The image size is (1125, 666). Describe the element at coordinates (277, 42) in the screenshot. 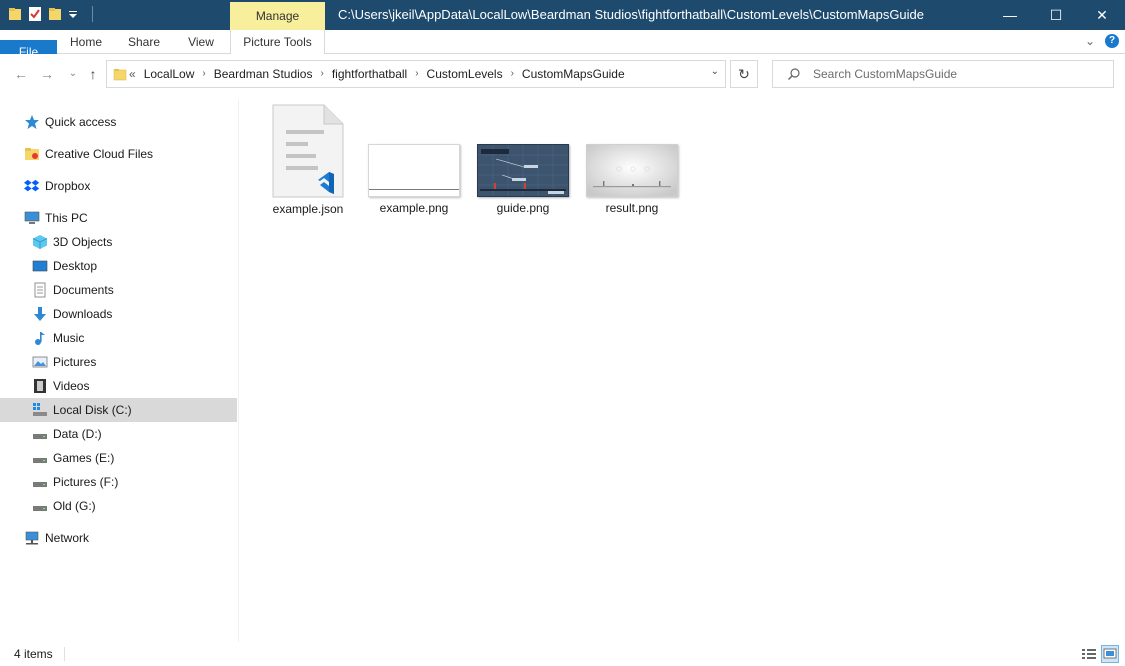

I see `tab-picture-tools: Picture Tools` at that location.